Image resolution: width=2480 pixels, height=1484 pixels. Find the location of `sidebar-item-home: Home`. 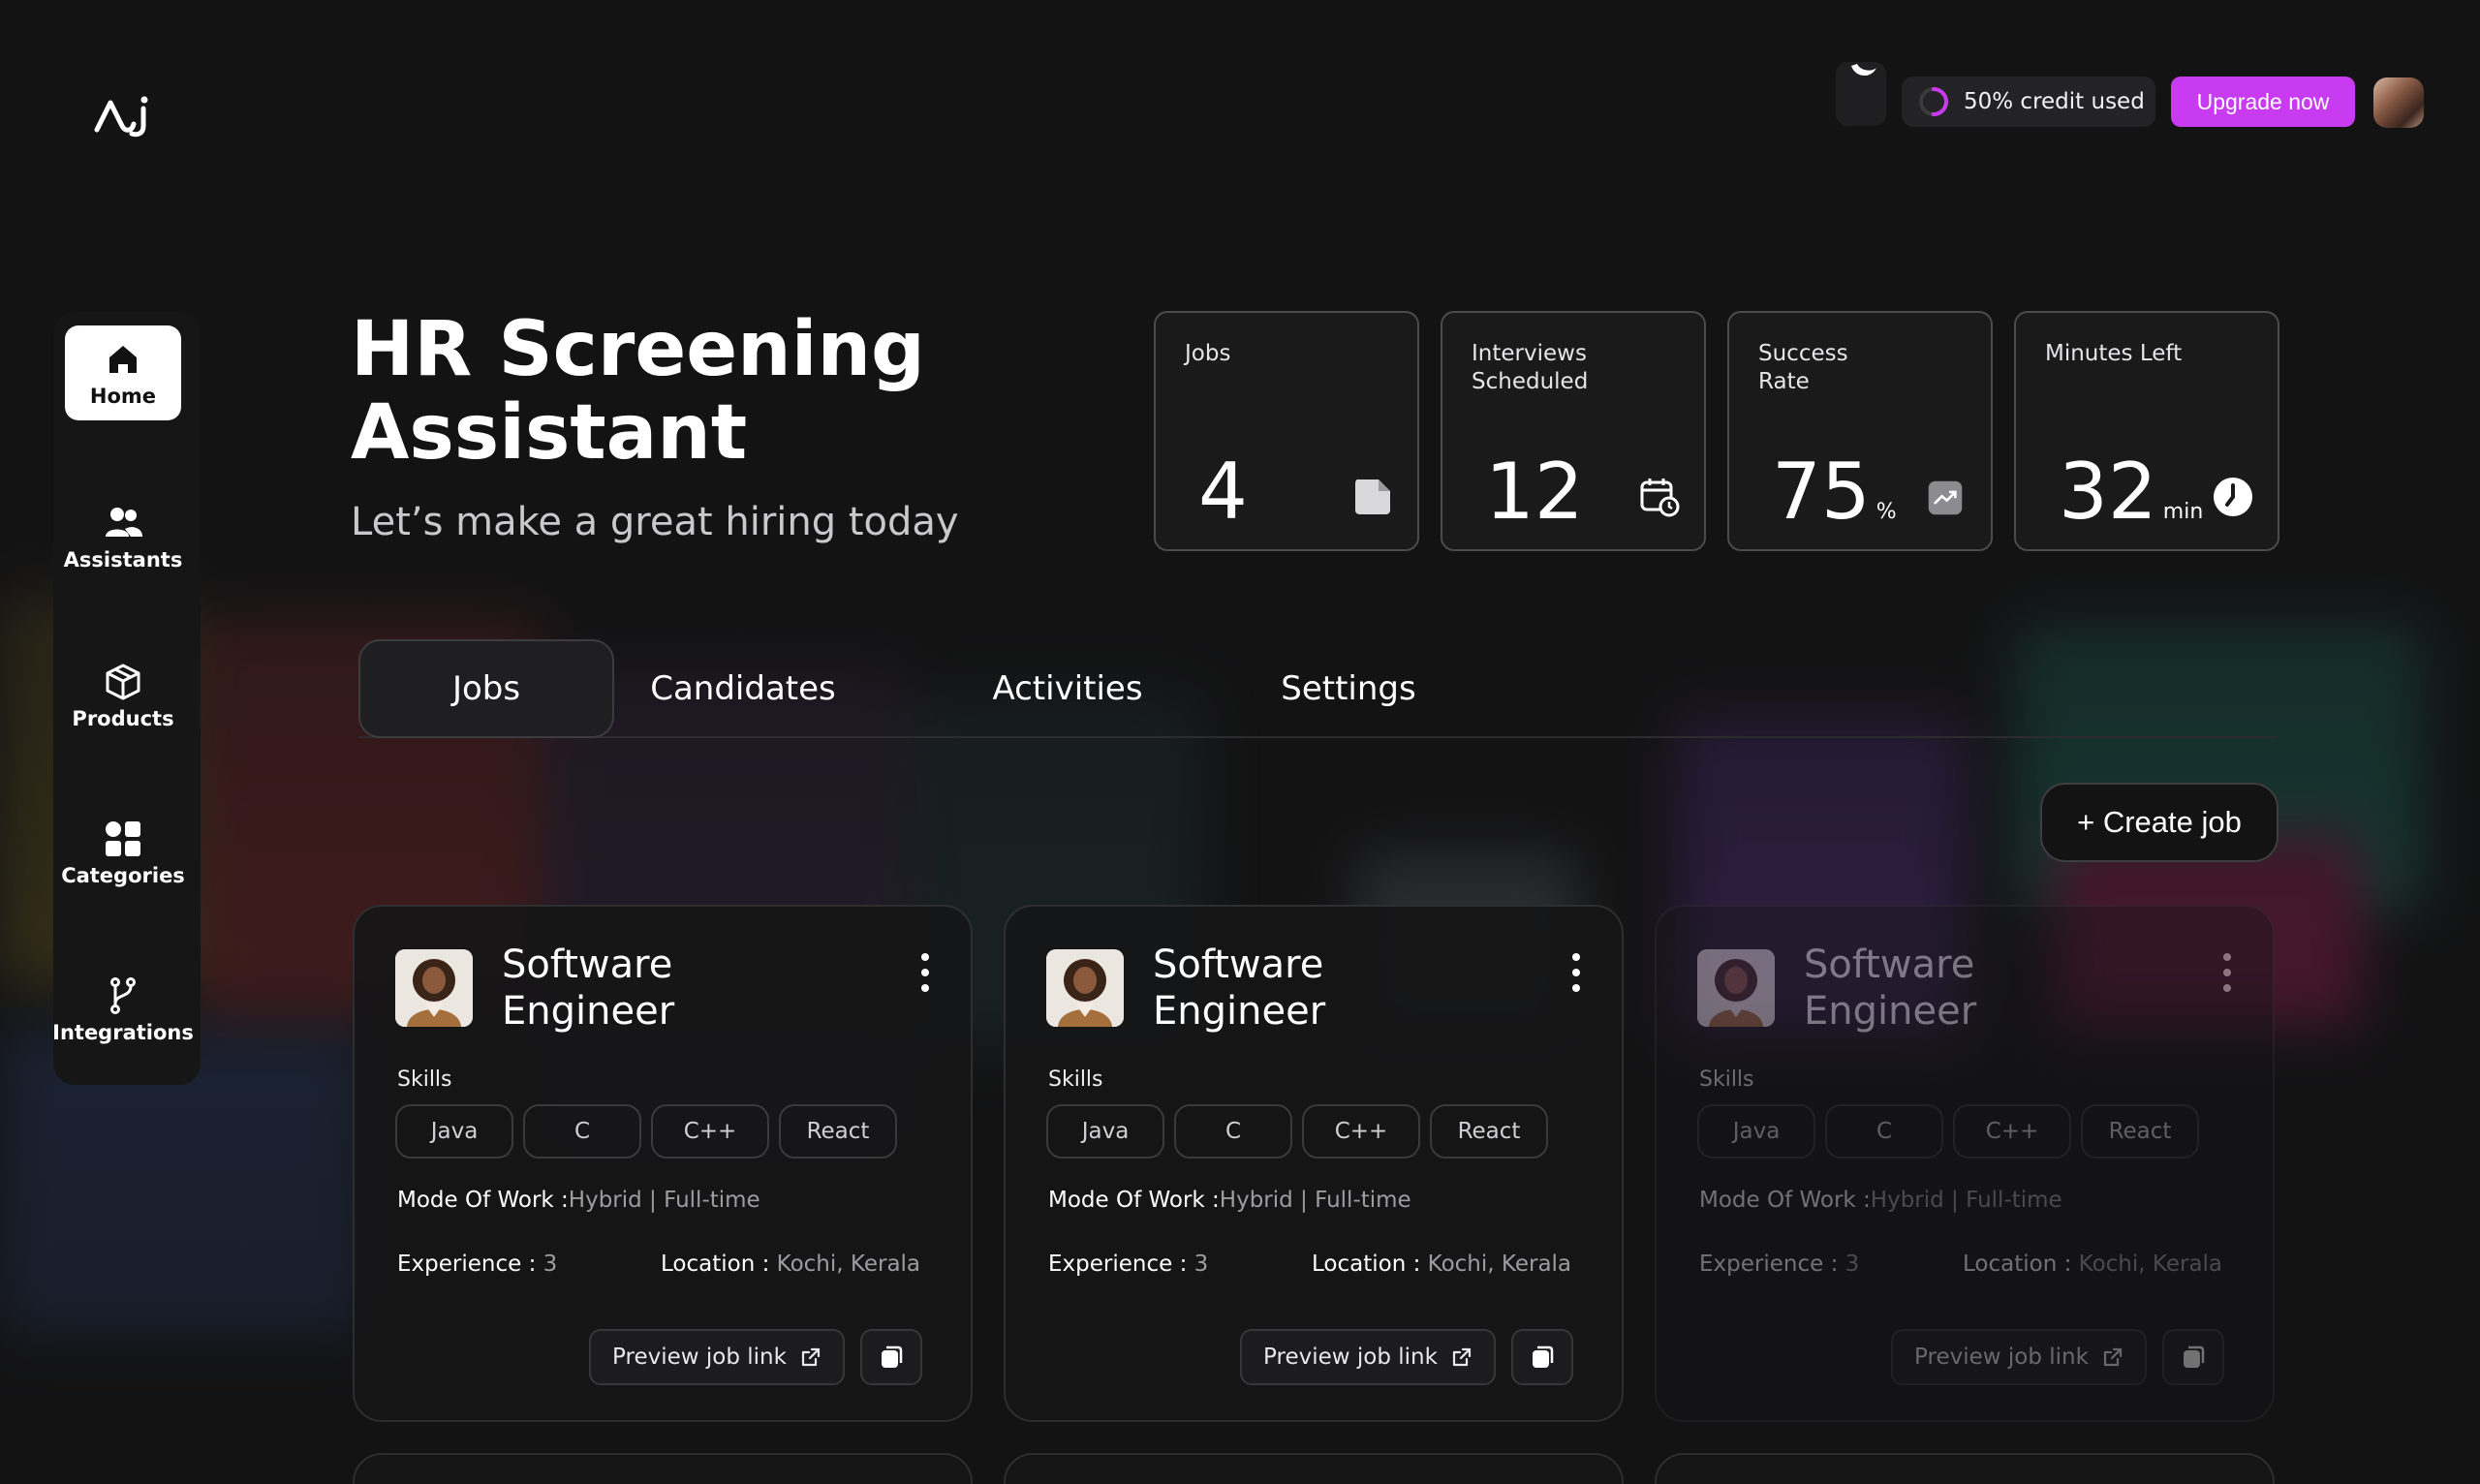

sidebar-item-home: Home is located at coordinates (123, 372).